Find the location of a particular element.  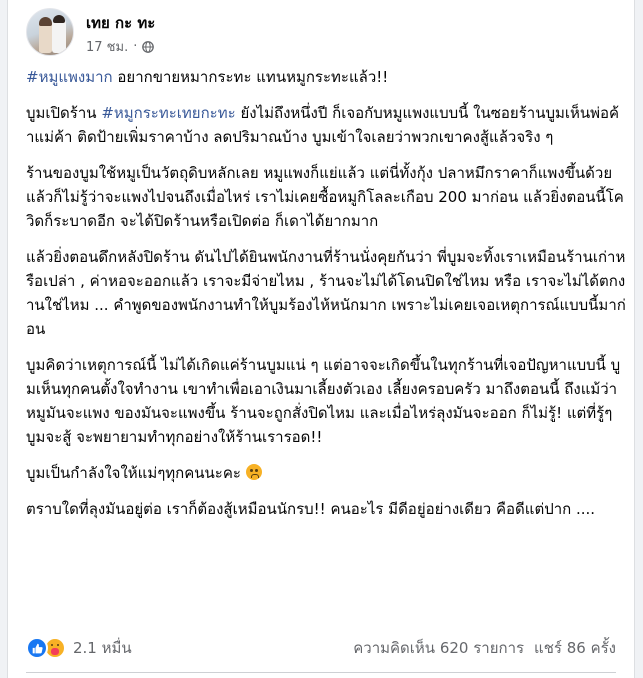

page-name: เทย กะ ทะ is located at coordinates (120, 23).